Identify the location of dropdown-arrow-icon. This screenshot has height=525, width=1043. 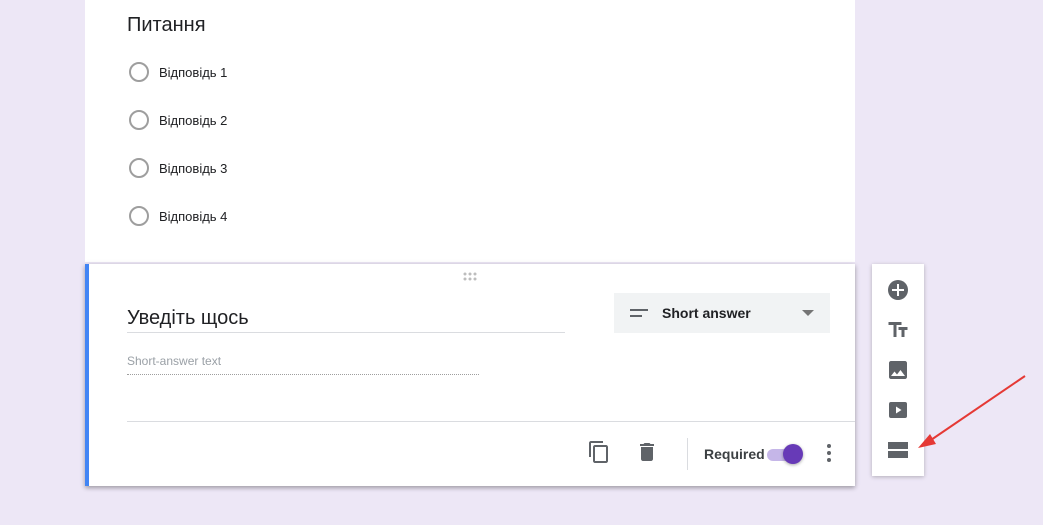
(808, 313).